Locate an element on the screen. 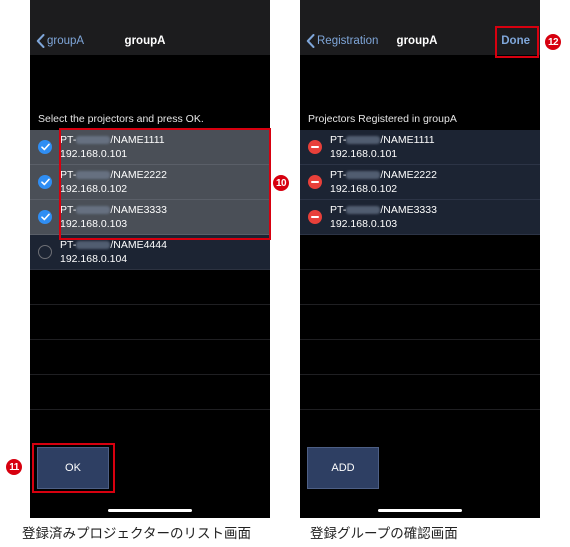 This screenshot has height=547, width=570. caption-right: 登録グループの確認画面 is located at coordinates (384, 534).